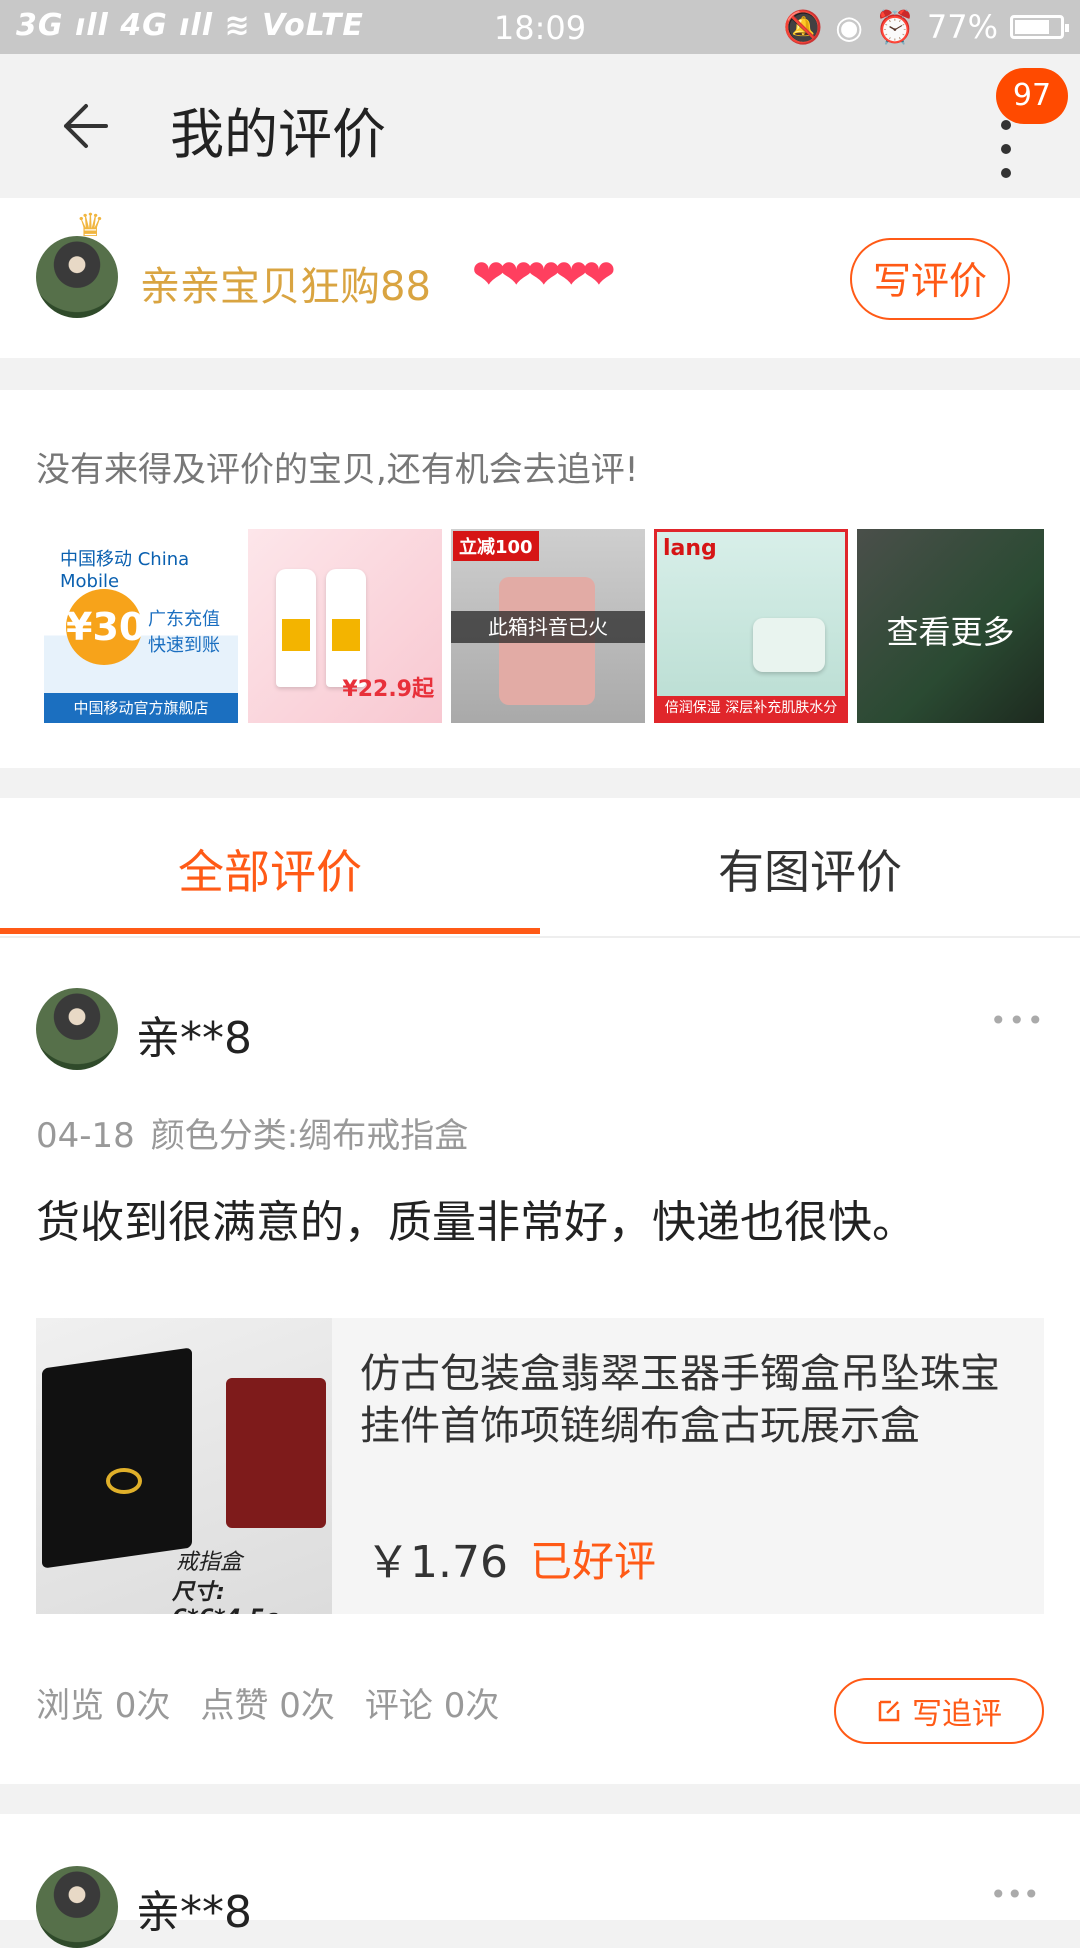  I want to click on item-caption: 此箱抖音已火, so click(548, 627).